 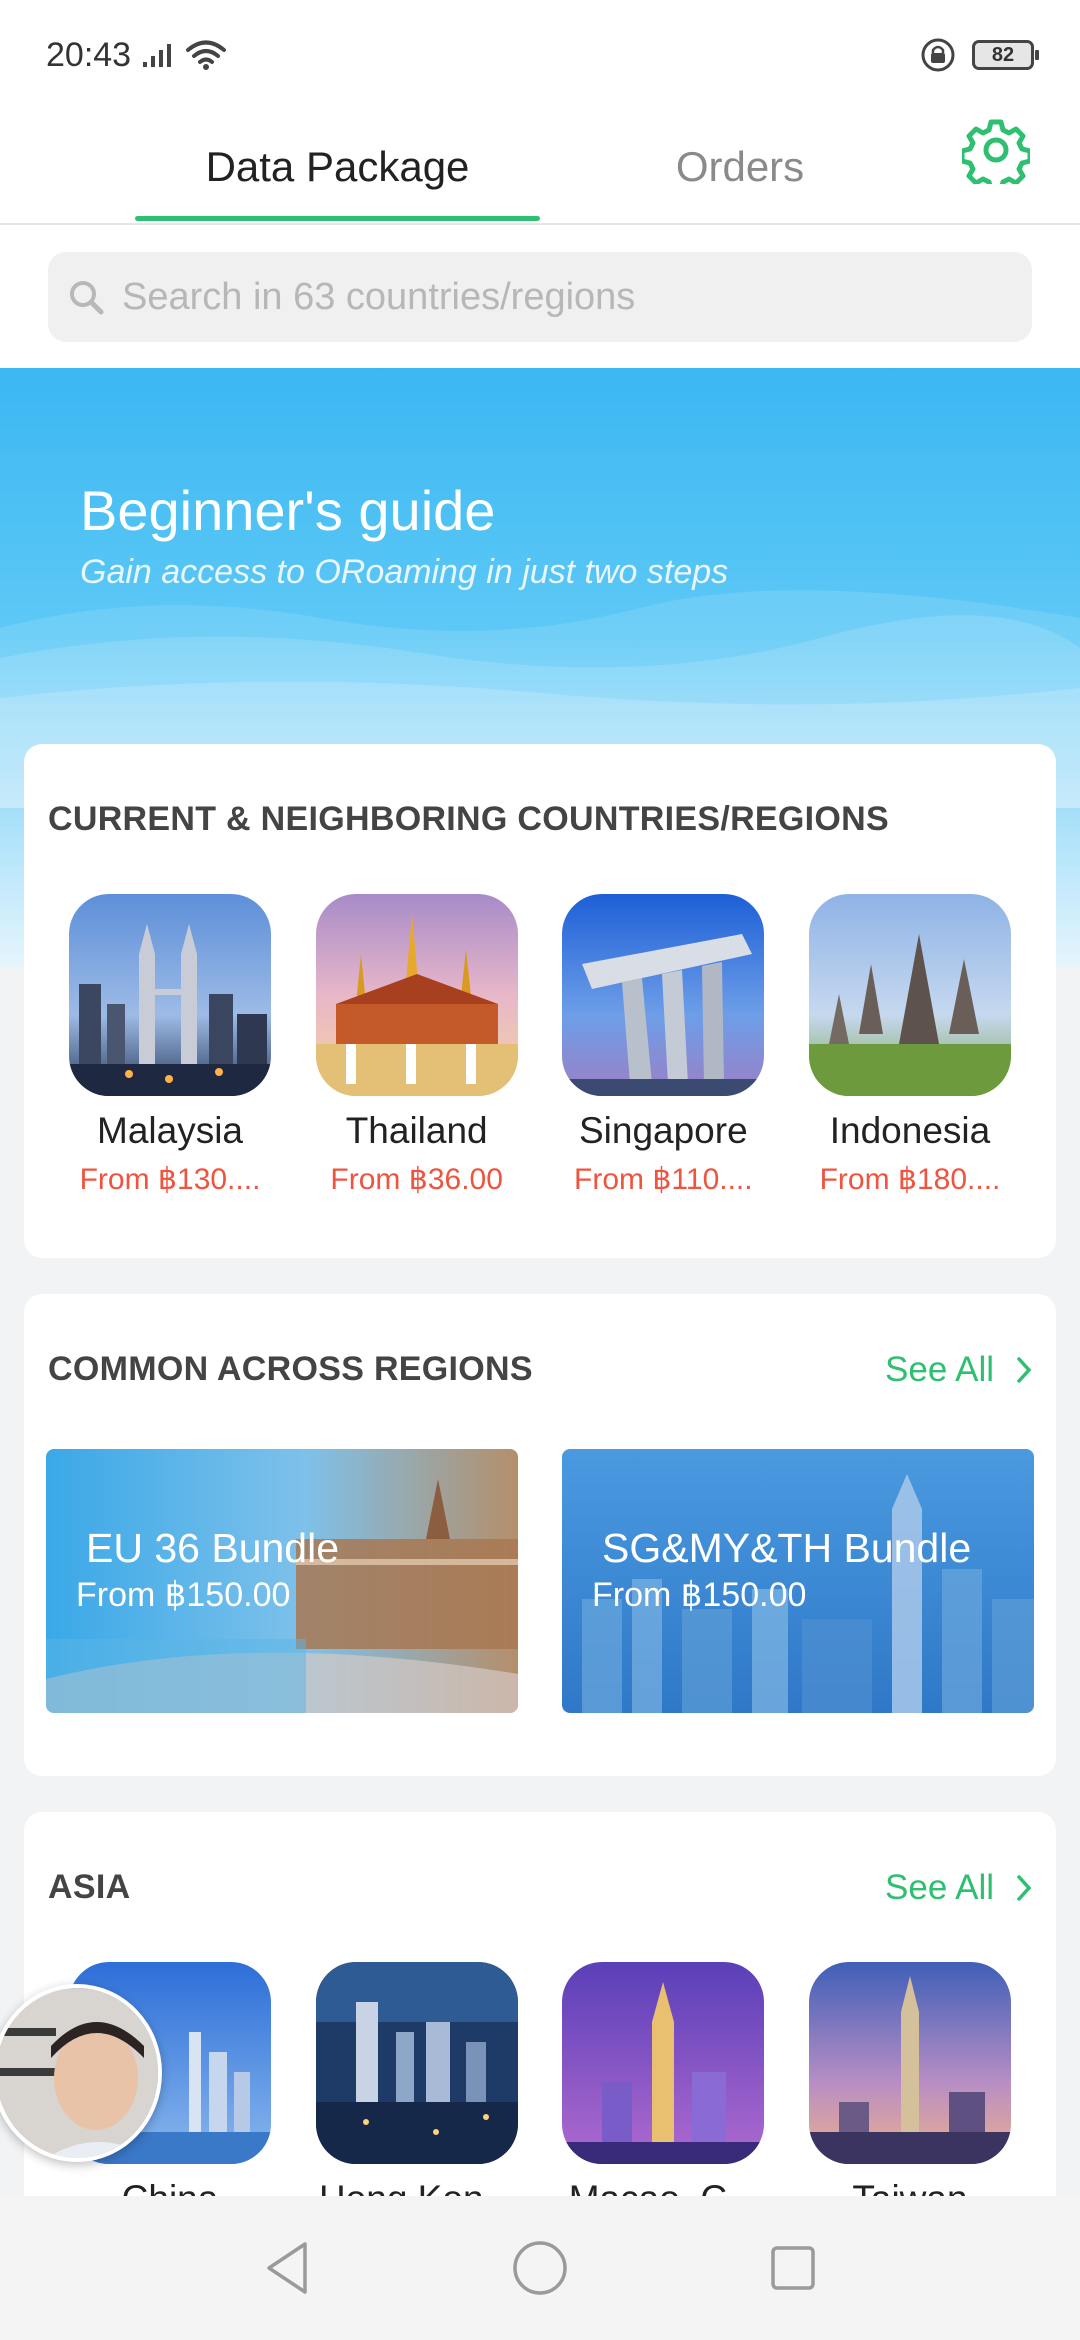 What do you see at coordinates (87, 298) in the screenshot?
I see `search-icon` at bounding box center [87, 298].